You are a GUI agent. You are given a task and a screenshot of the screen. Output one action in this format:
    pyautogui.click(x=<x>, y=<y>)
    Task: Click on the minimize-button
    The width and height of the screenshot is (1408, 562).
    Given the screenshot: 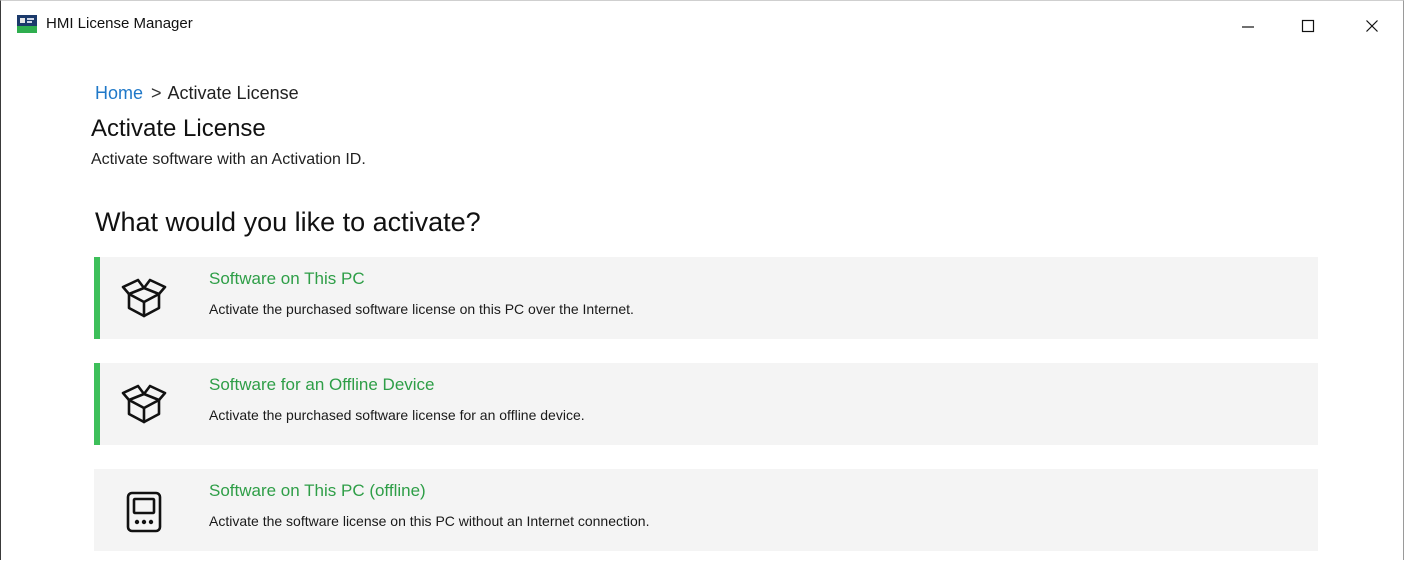 What is the action you would take?
    pyautogui.click(x=1248, y=26)
    